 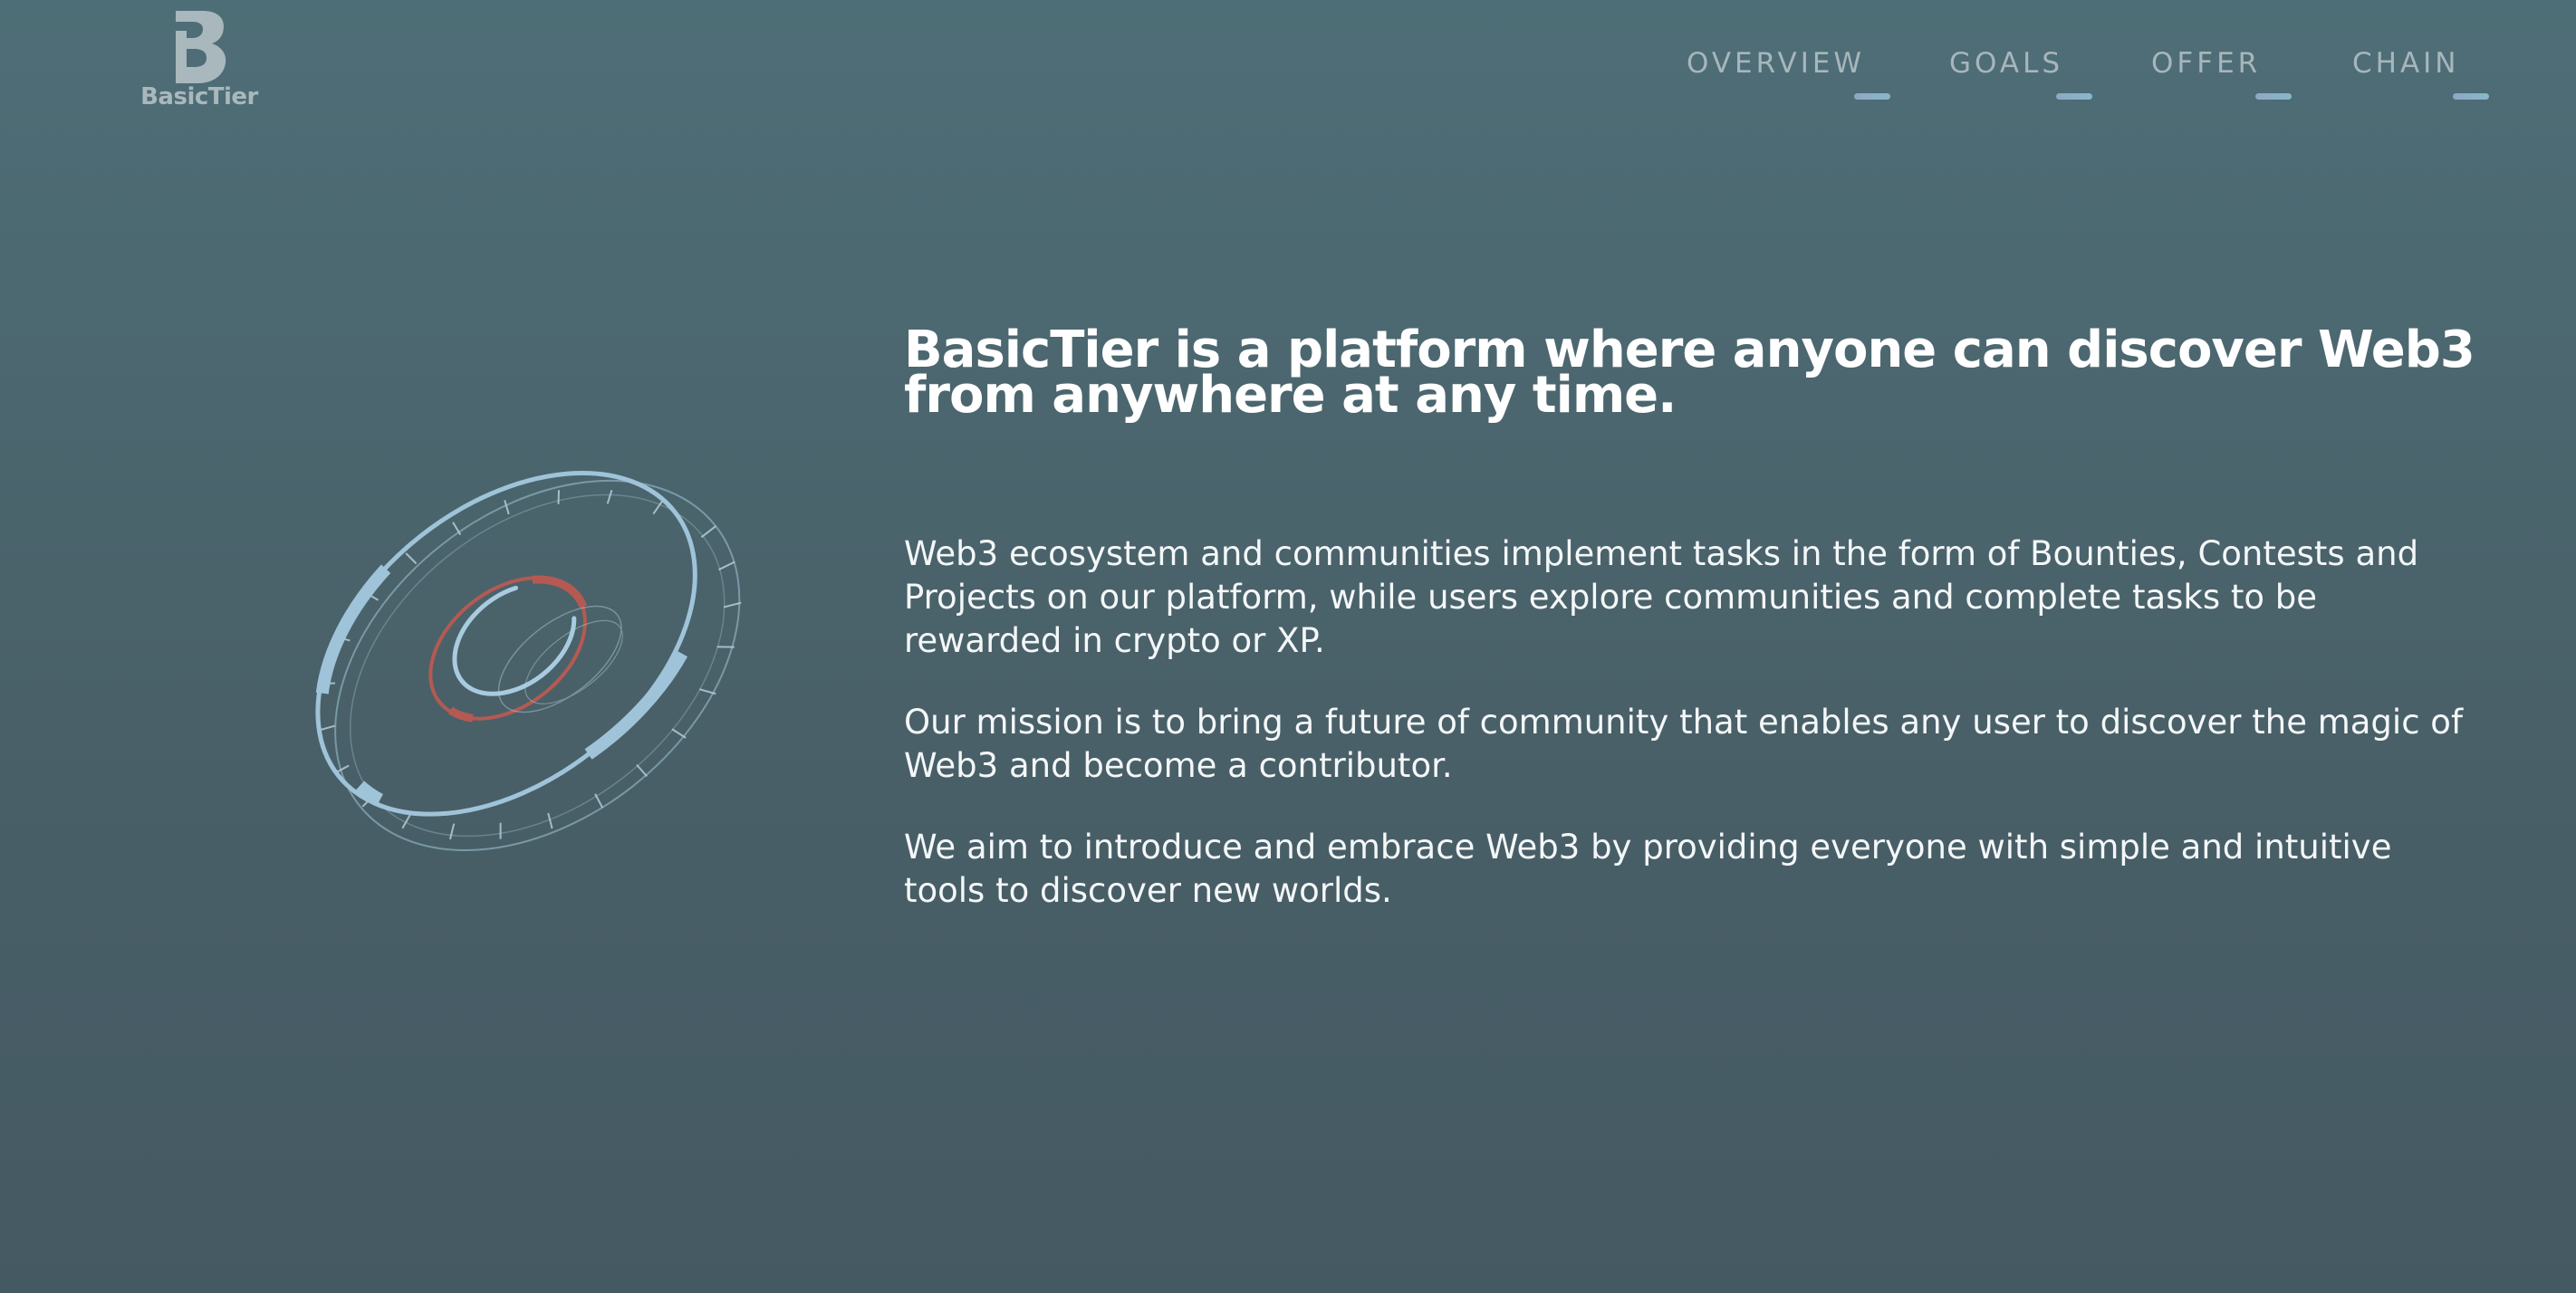 What do you see at coordinates (2074, 96) in the screenshot?
I see `nav-goals-underline` at bounding box center [2074, 96].